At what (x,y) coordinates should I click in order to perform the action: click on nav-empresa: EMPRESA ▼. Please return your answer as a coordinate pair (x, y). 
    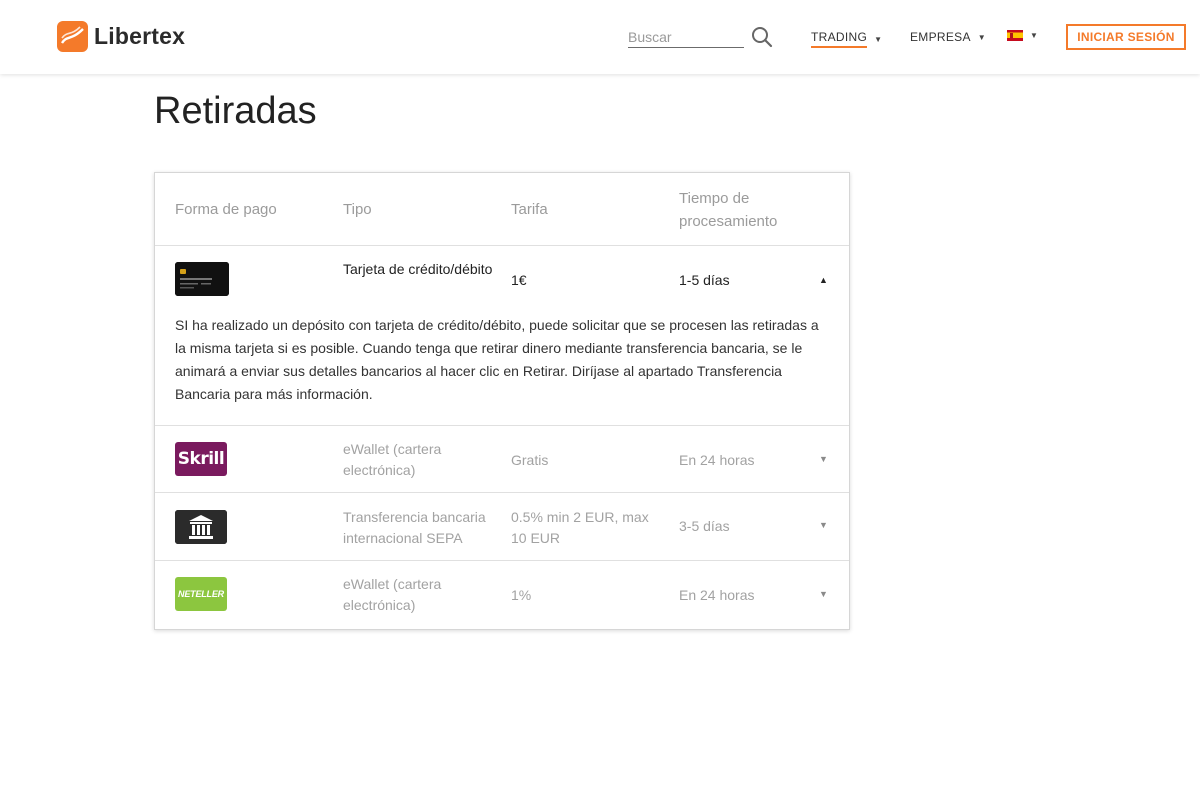
    Looking at the image, I should click on (948, 37).